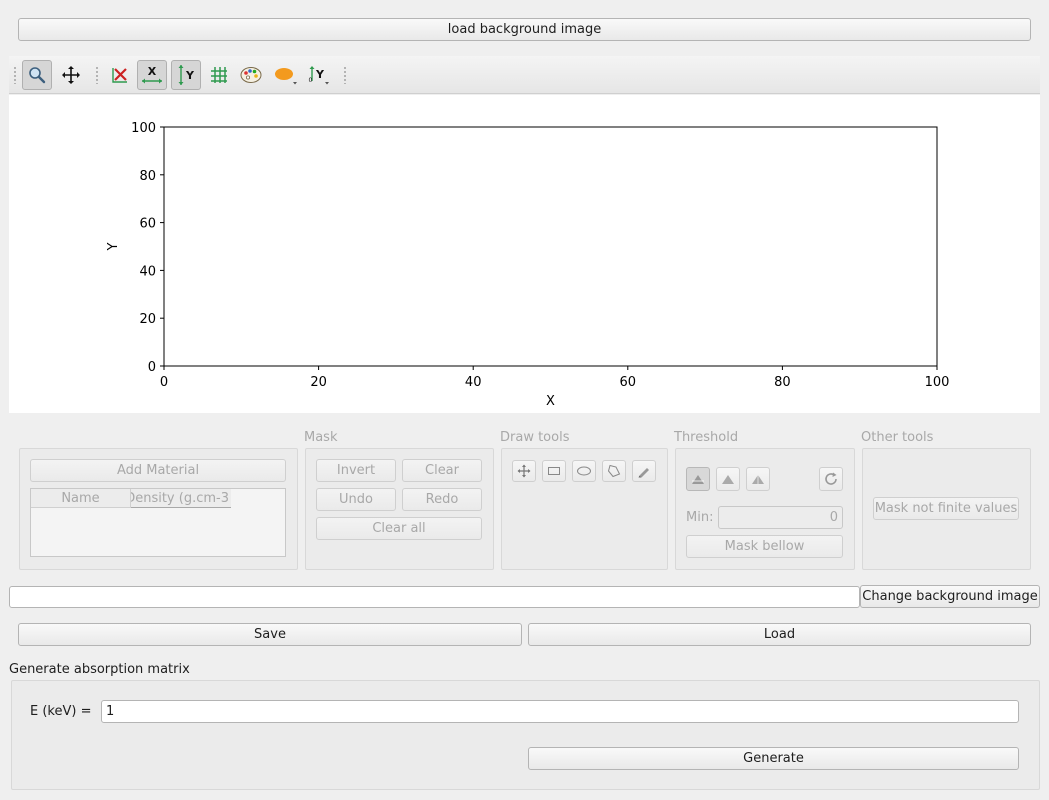 The image size is (1049, 800). What do you see at coordinates (270, 634) in the screenshot?
I see `save-button: Save` at bounding box center [270, 634].